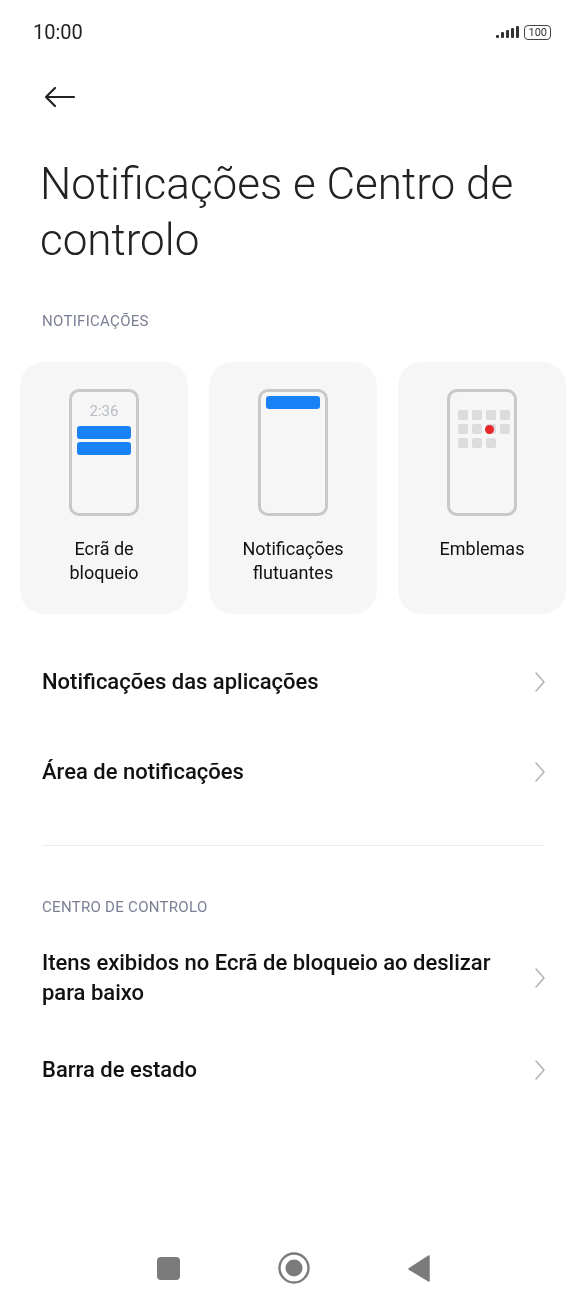 Image resolution: width=587 pixels, height=1306 pixels. I want to click on card-label: Emblemas, so click(482, 549).